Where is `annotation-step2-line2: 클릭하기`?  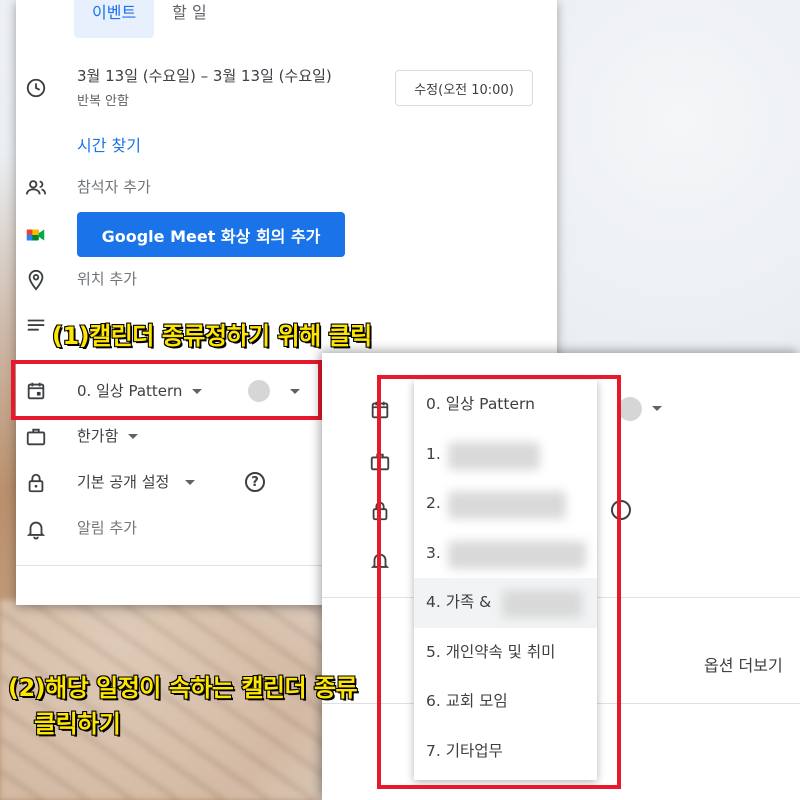 annotation-step2-line2: 클릭하기 is located at coordinates (77, 724).